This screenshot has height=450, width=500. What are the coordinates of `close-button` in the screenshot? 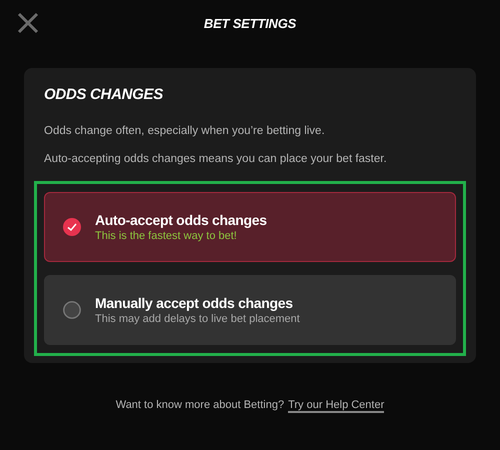 It's located at (28, 23).